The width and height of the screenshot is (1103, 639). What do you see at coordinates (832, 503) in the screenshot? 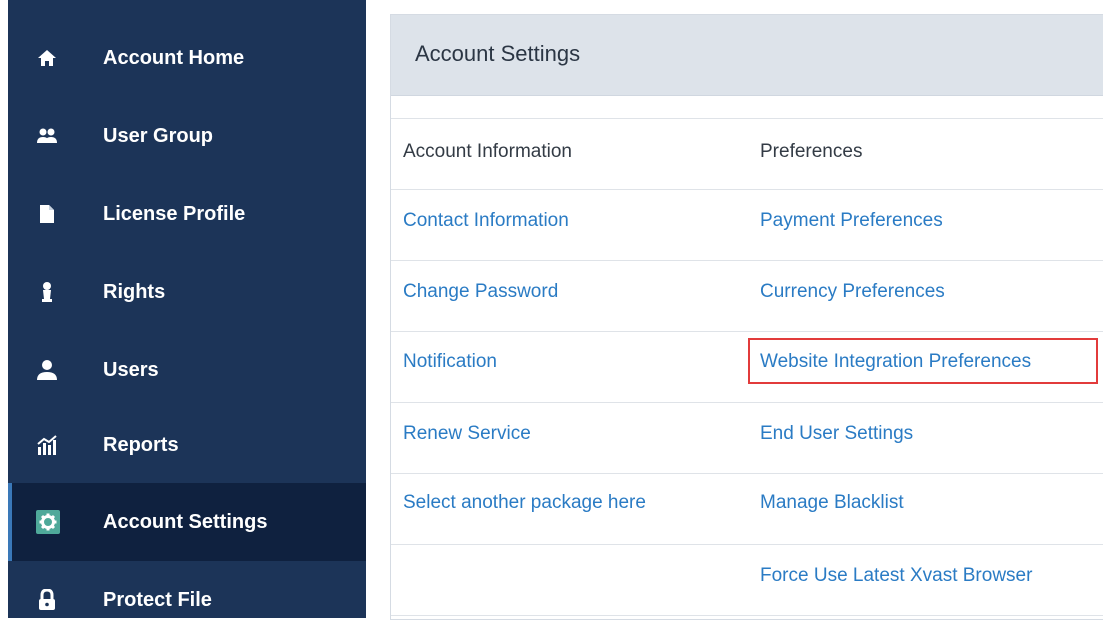
I see `manage-blacklist-link: Manage Blacklist` at bounding box center [832, 503].